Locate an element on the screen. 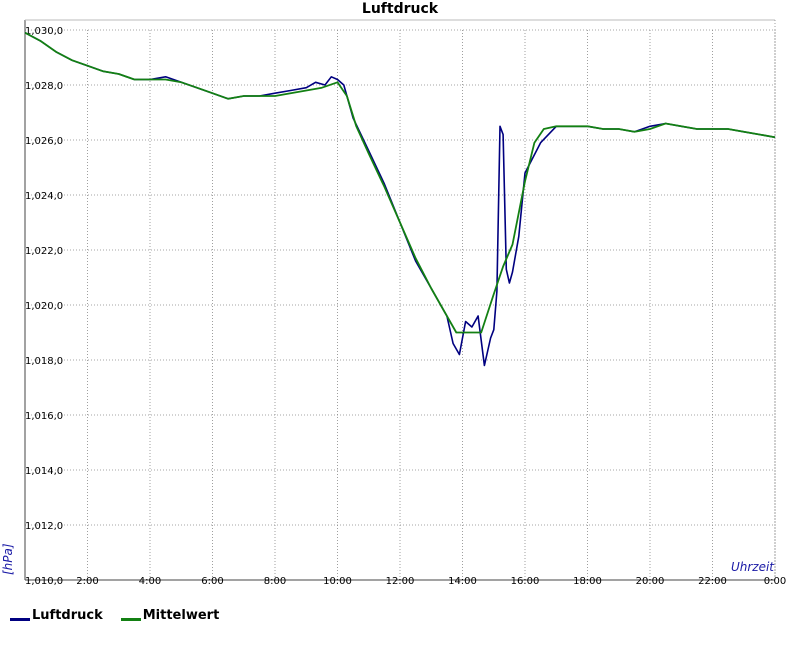 The height and width of the screenshot is (650, 800). x-tick-label: 14:00 is located at coordinates (462, 581).